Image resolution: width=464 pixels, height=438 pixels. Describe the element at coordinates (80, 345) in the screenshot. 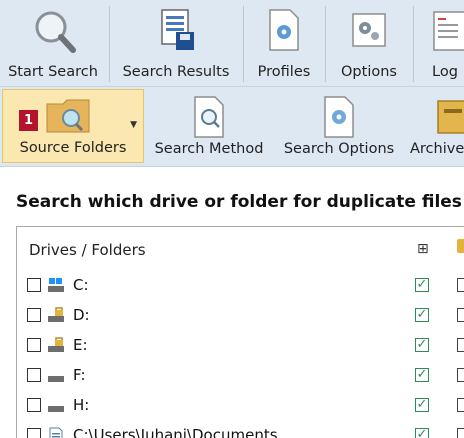

I see `folder-path: E:` at that location.